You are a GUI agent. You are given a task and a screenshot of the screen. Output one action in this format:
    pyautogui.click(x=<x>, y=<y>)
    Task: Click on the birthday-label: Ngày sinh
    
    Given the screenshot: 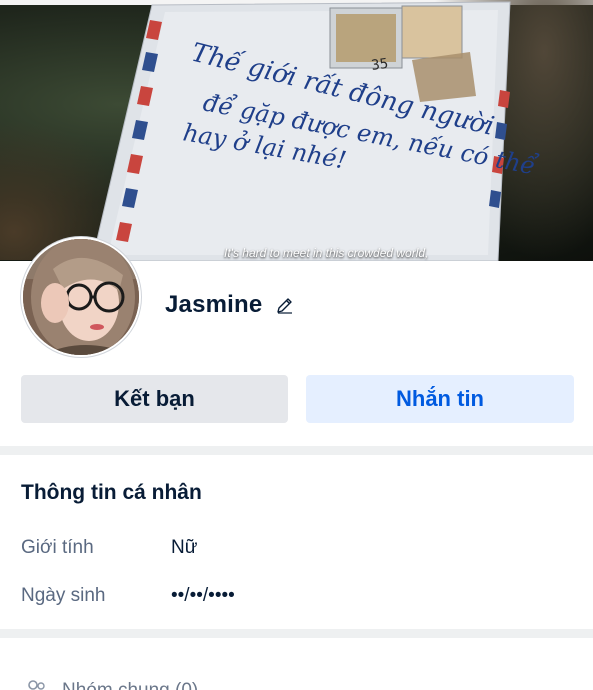 What is the action you would take?
    pyautogui.click(x=63, y=595)
    